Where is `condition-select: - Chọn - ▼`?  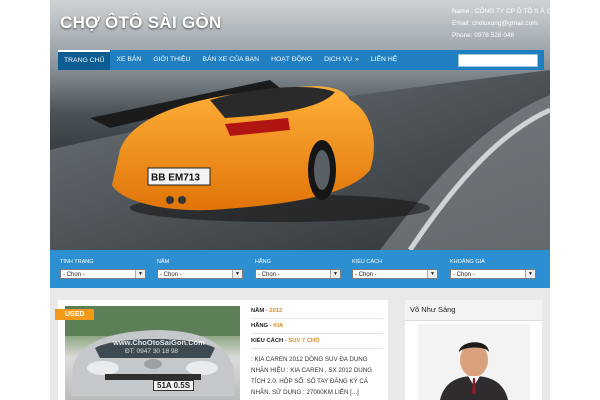 condition-select: - Chọn - ▼ is located at coordinates (103, 274).